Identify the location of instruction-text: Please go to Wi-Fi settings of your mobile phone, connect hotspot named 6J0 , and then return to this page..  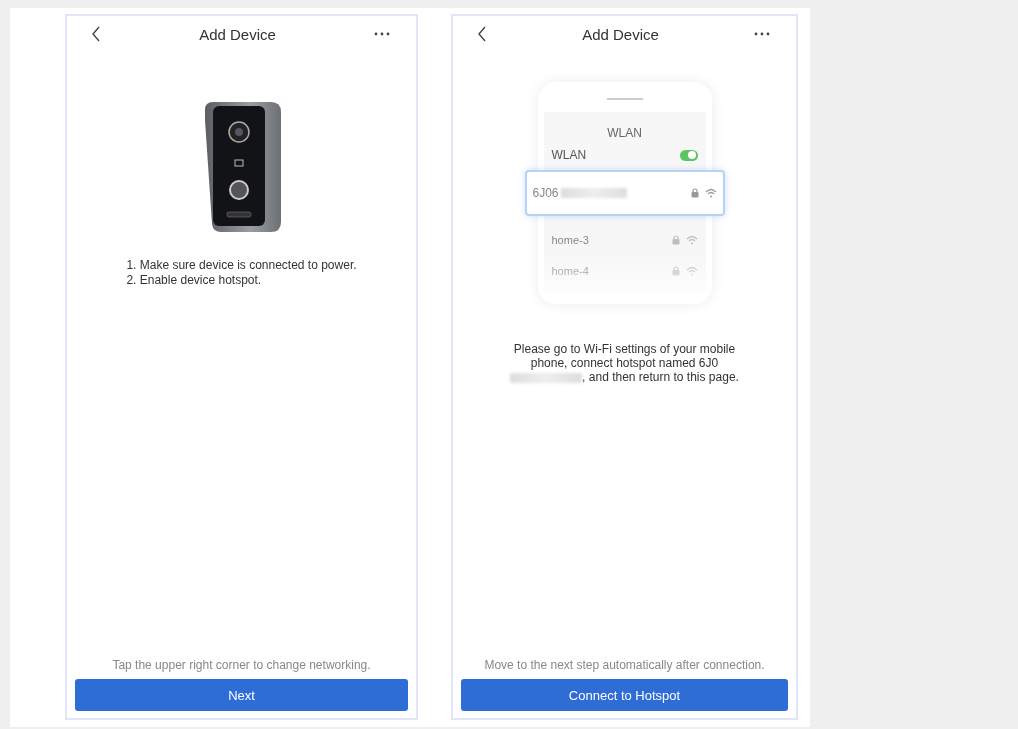
(624, 363).